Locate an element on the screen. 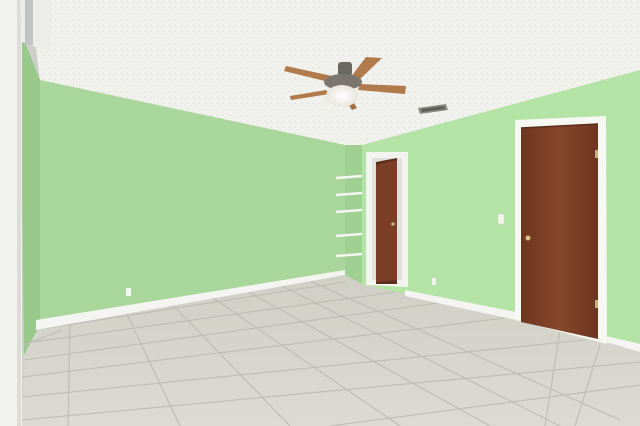  open-door-panel is located at coordinates (386, 221).